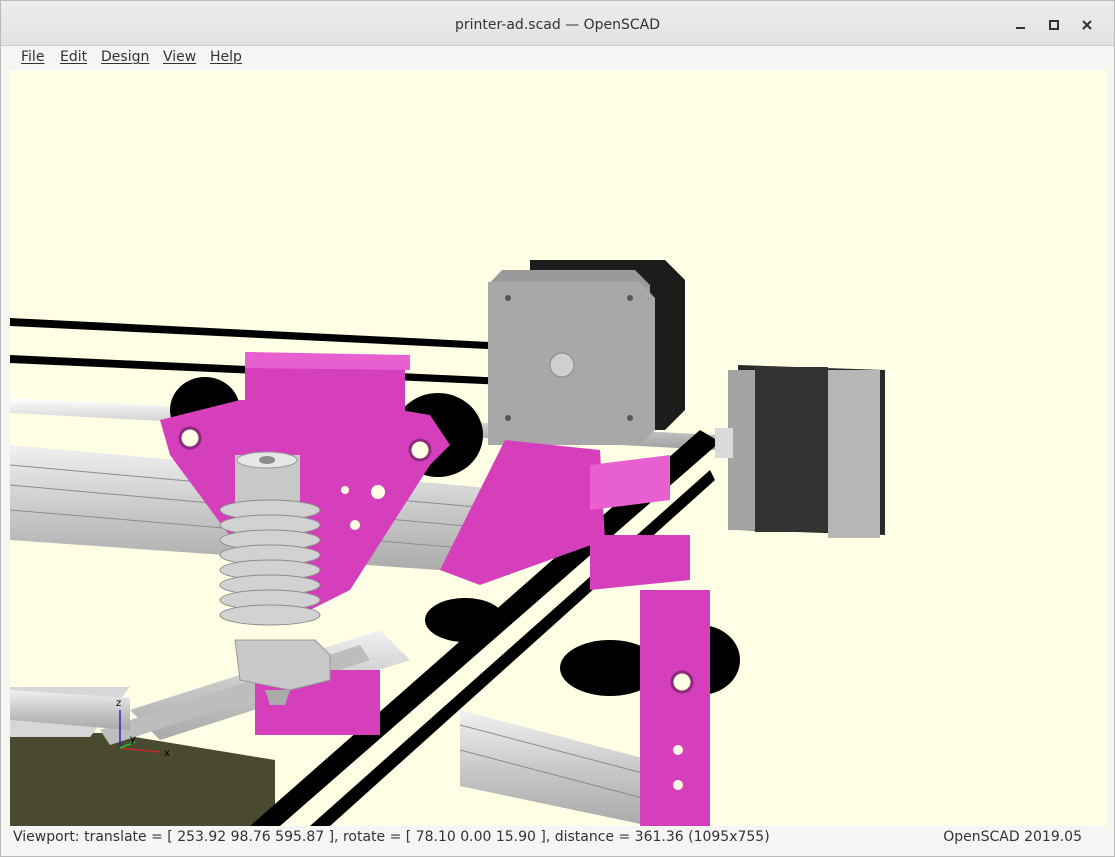 The image size is (1115, 857). I want to click on maximize-button, so click(1054, 25).